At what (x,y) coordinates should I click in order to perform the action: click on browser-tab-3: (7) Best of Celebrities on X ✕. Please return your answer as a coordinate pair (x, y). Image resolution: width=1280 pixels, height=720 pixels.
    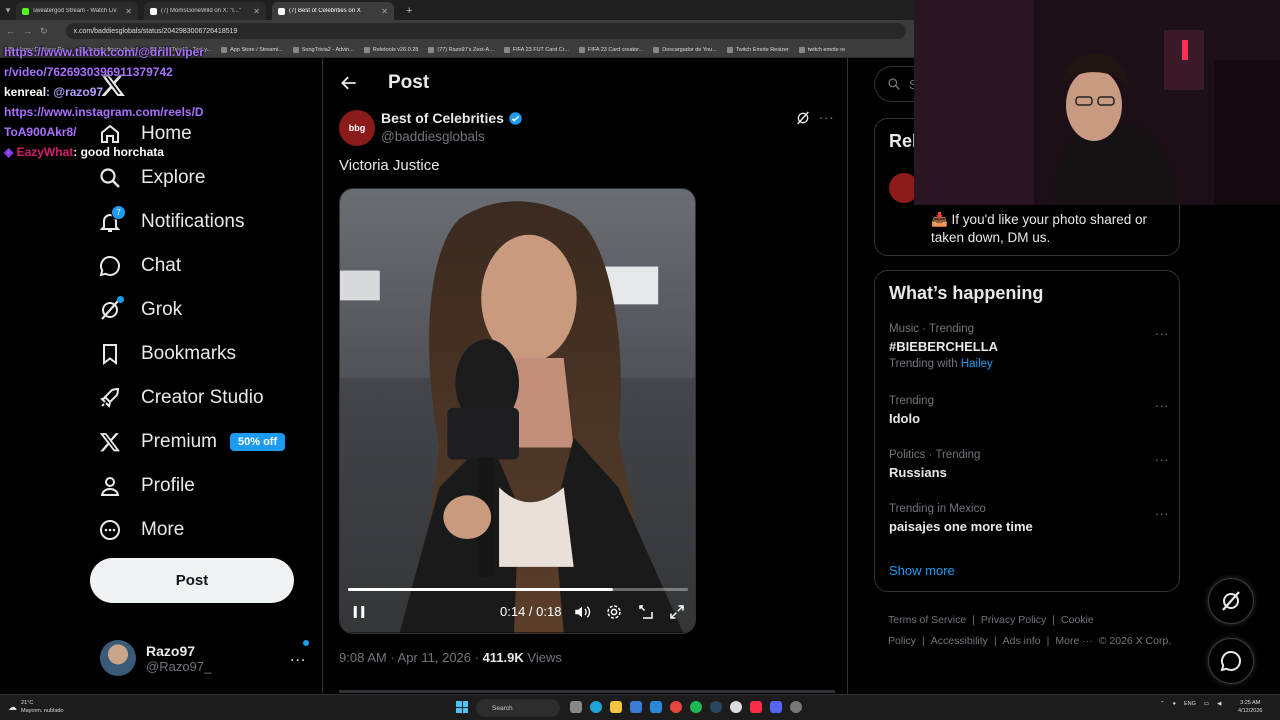
    Looking at the image, I should click on (333, 11).